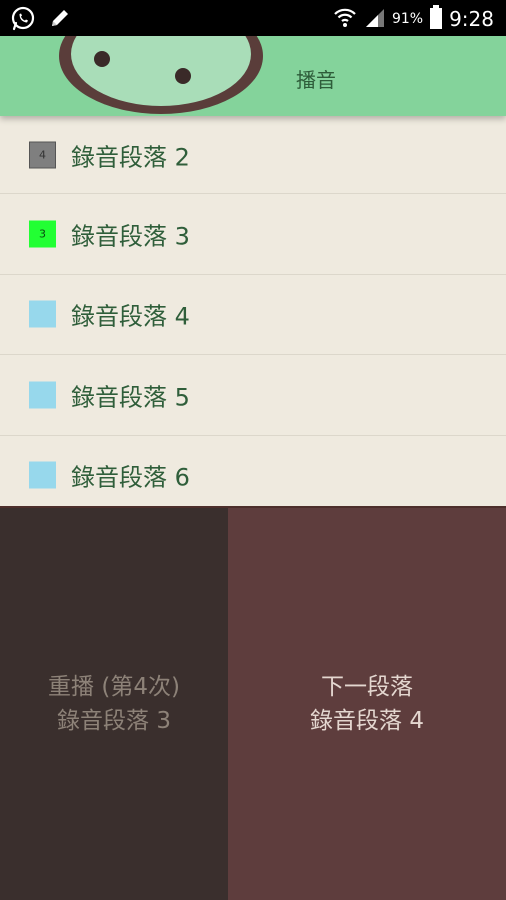 This screenshot has height=900, width=506. I want to click on segment-label: 錄音段落 5, so click(130, 397).